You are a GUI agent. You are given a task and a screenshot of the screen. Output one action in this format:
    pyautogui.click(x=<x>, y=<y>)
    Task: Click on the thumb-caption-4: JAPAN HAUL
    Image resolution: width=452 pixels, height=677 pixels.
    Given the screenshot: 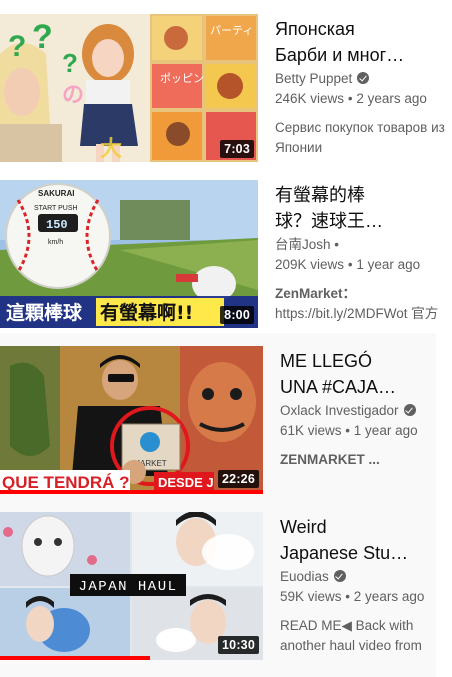 What is the action you would take?
    pyautogui.click(x=127, y=587)
    